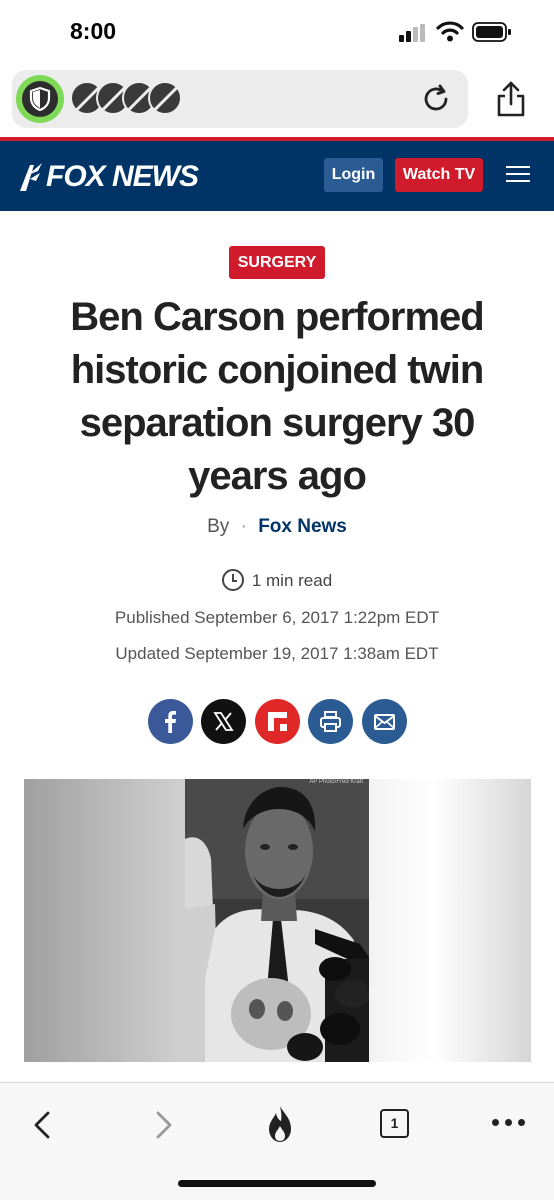 The width and height of the screenshot is (554, 1200). What do you see at coordinates (436, 99) in the screenshot?
I see `reload-icon` at bounding box center [436, 99].